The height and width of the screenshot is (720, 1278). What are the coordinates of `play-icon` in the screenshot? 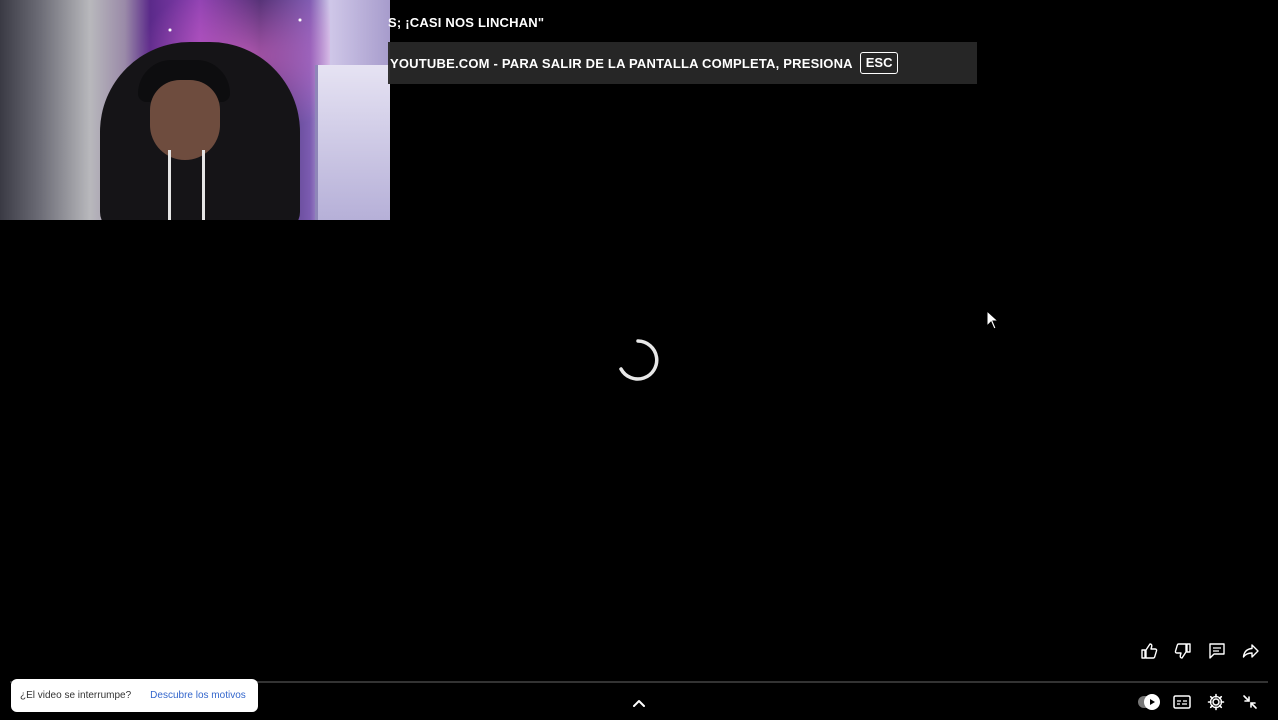 It's located at (1152, 702).